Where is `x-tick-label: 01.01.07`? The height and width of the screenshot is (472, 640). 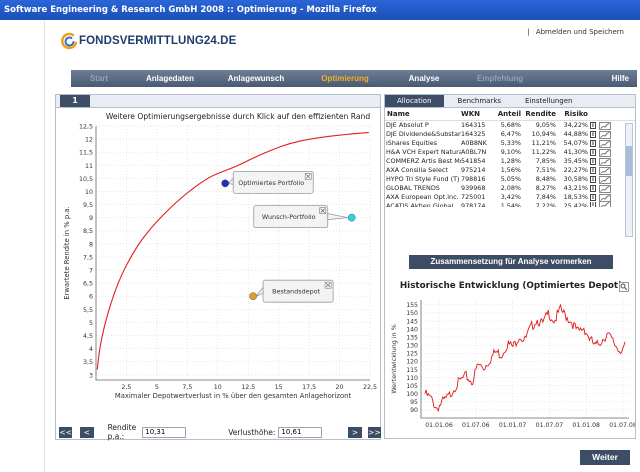 x-tick-label: 01.01.07 is located at coordinates (513, 425).